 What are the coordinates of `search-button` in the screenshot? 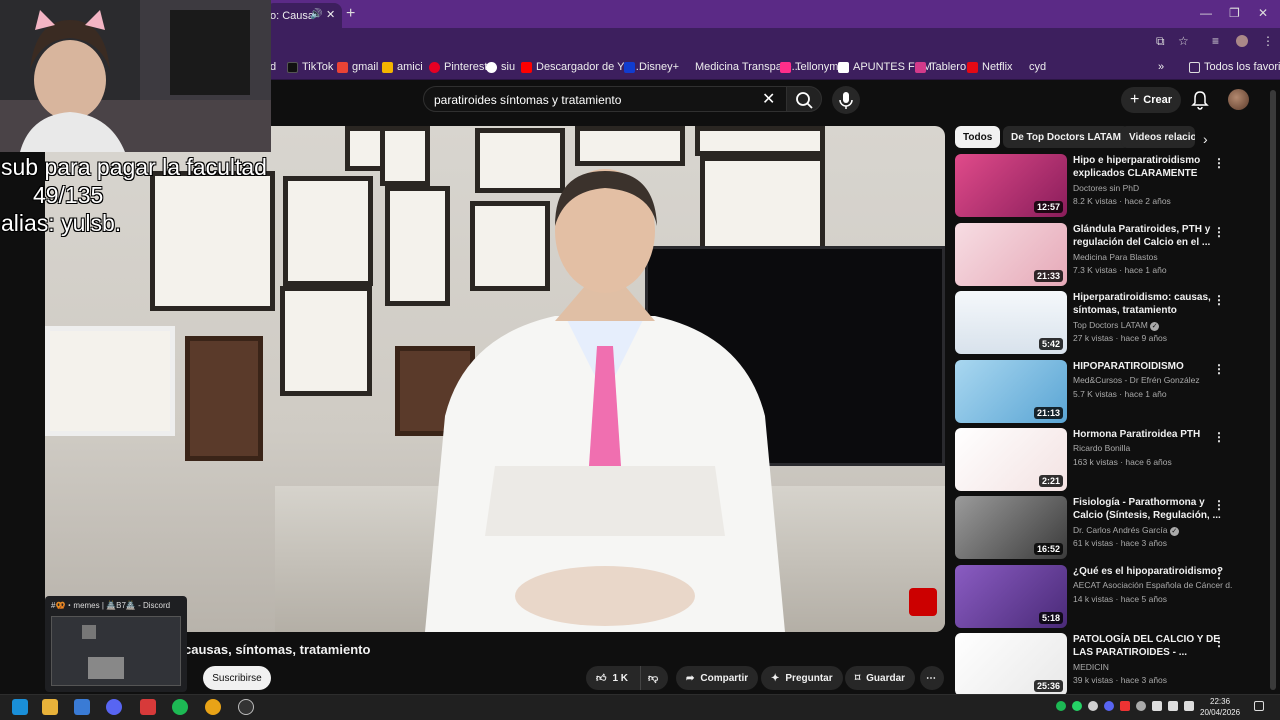 It's located at (804, 99).